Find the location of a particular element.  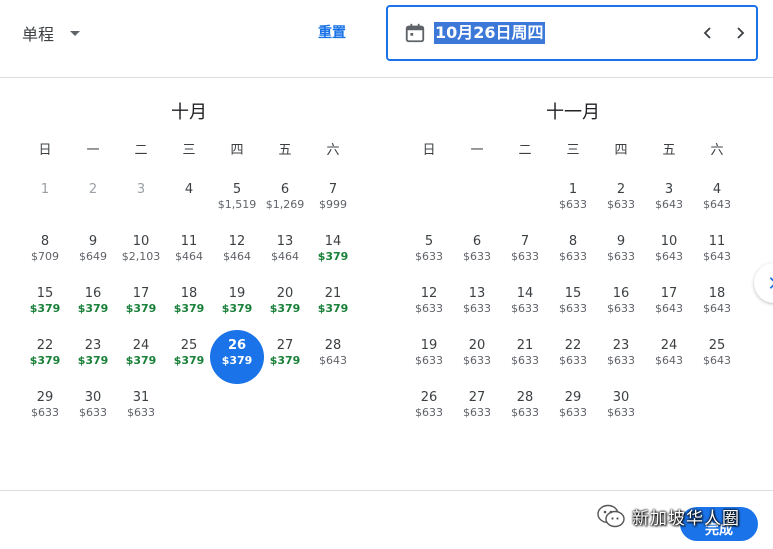

day-number: 12 is located at coordinates (237, 241).